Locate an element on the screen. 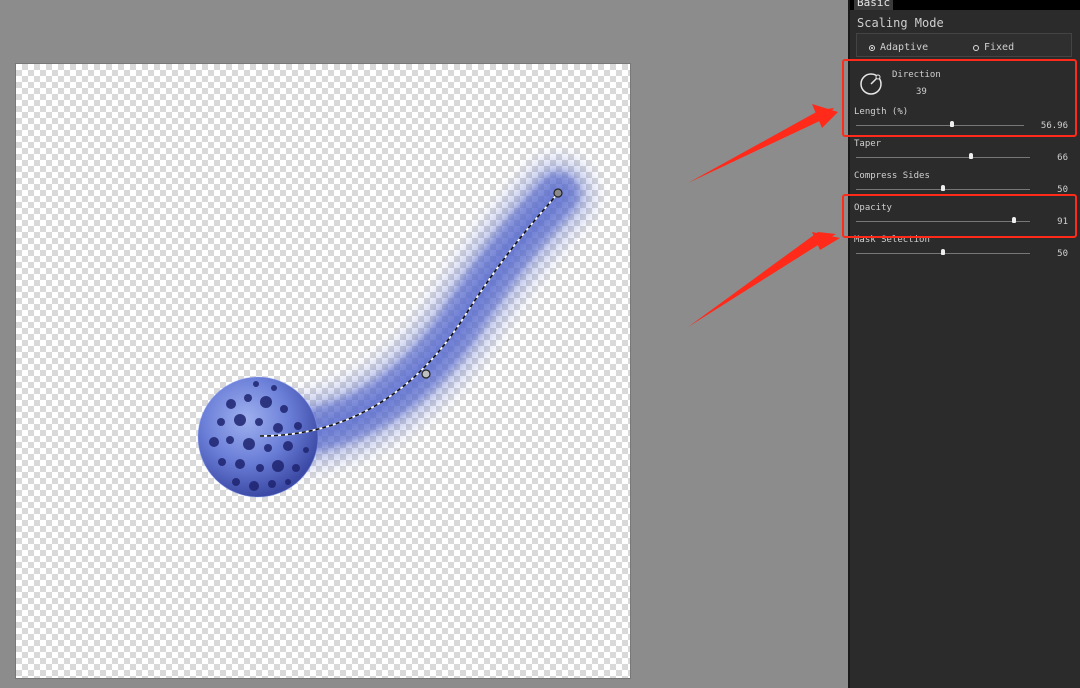 The image size is (1080, 688). scaling-mode-title: Scaling Mode is located at coordinates (900, 23).